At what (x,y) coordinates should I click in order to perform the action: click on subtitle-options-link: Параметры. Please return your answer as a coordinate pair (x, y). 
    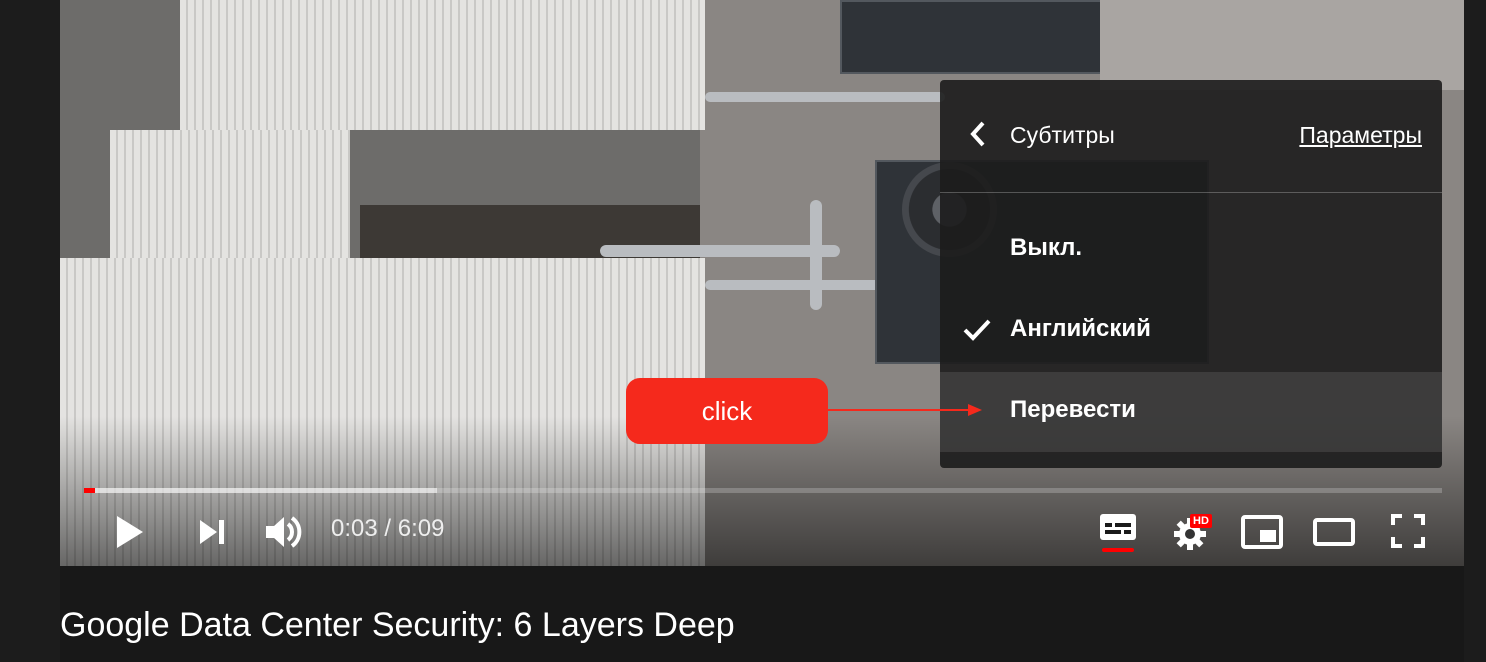
    Looking at the image, I should click on (1360, 135).